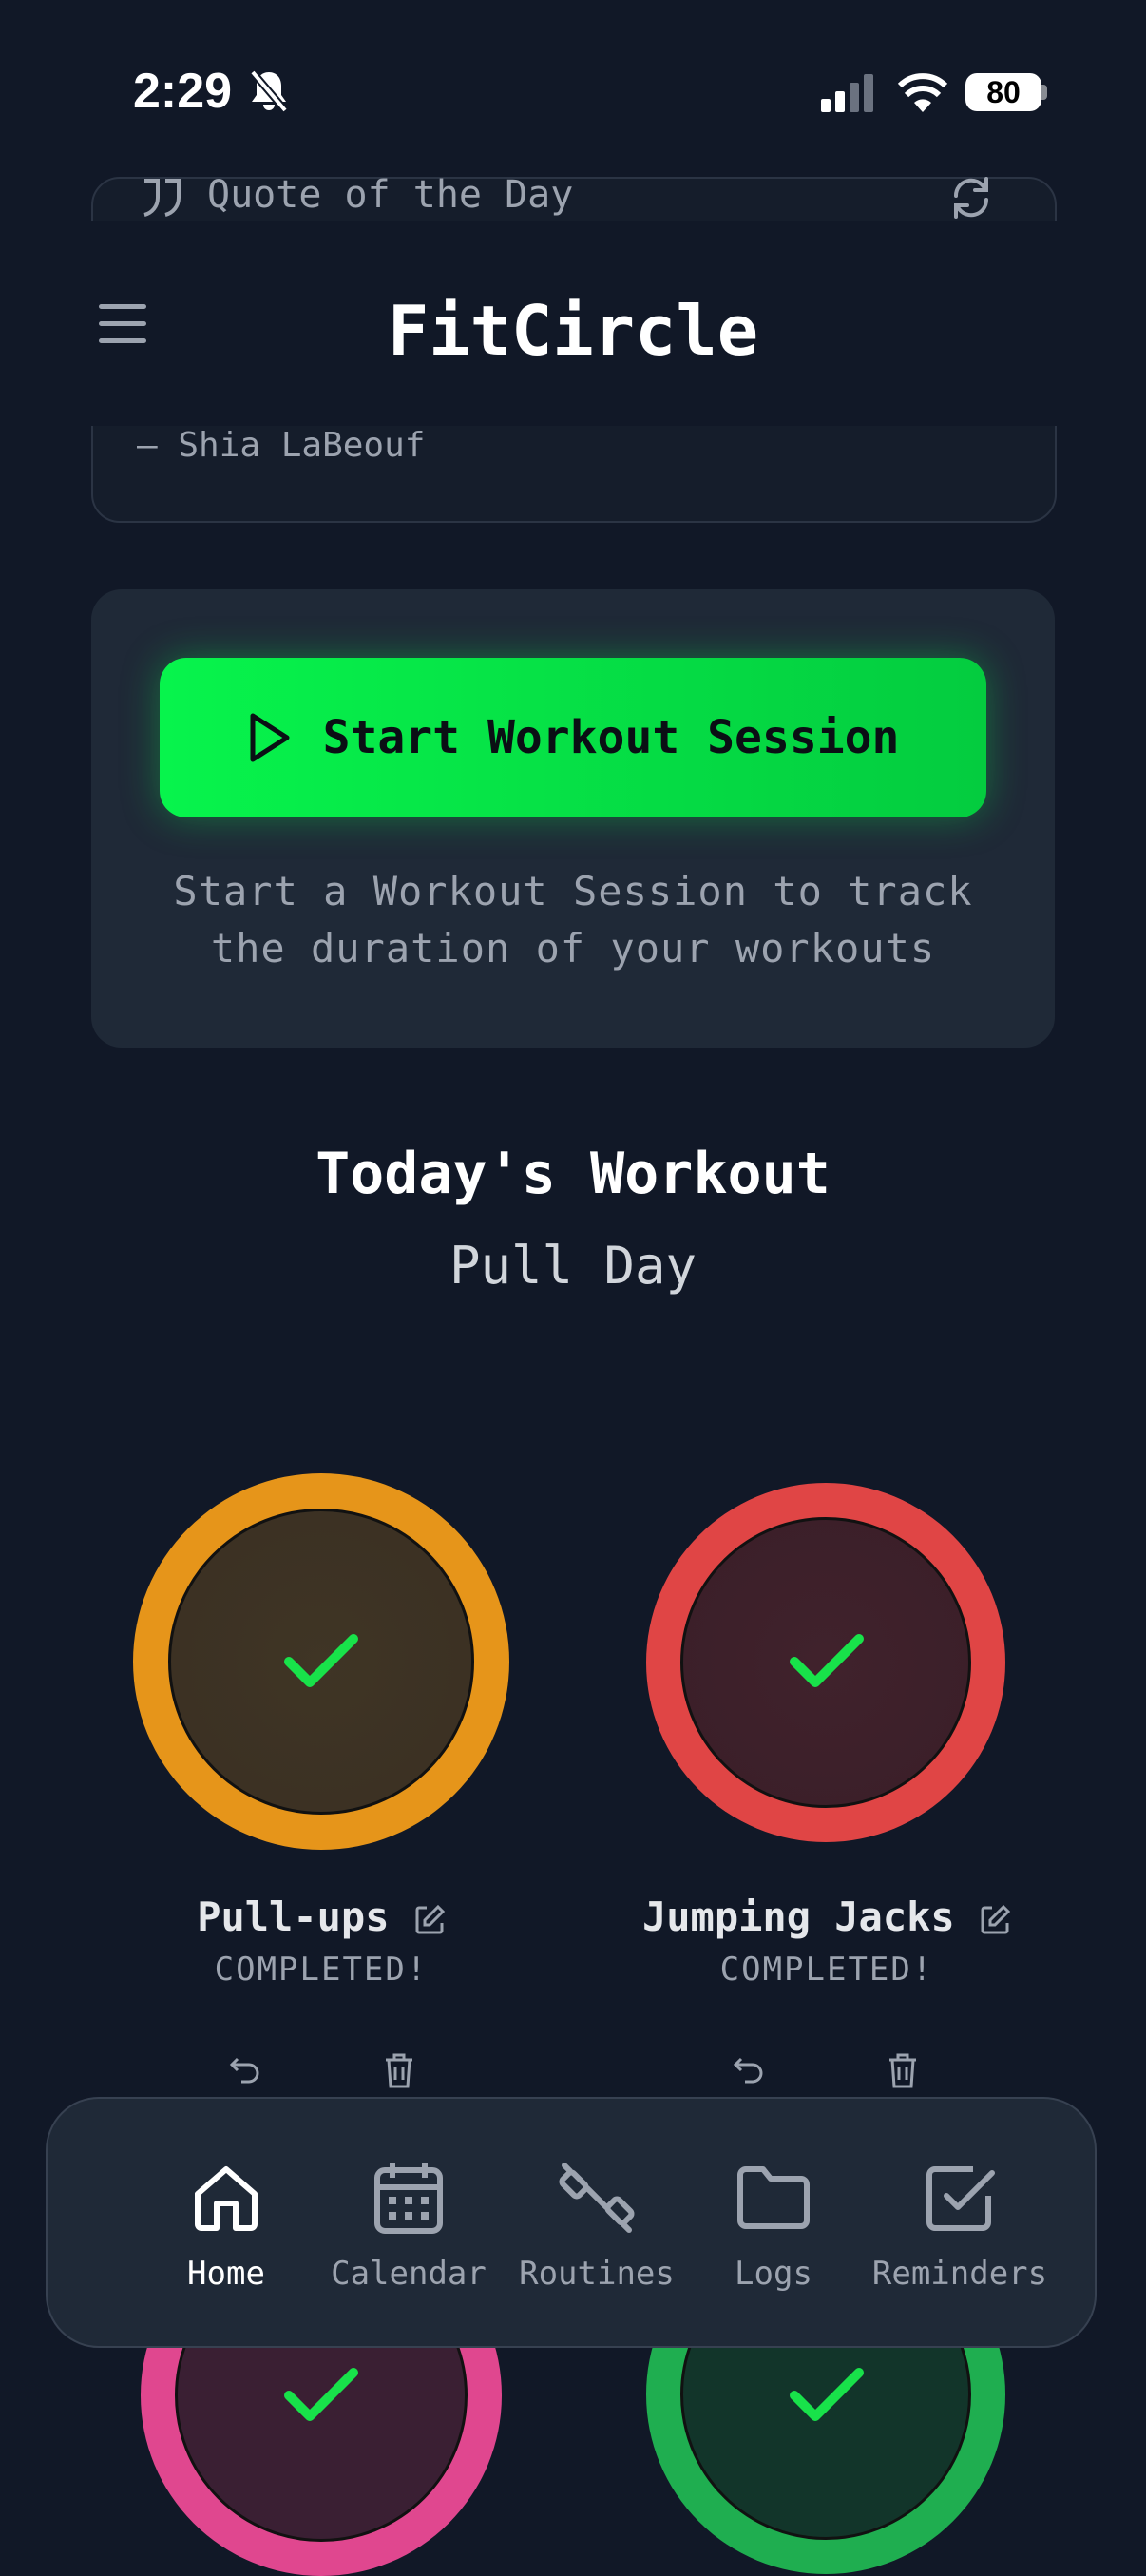  I want to click on nav-reminders: Reminders, so click(959, 2224).